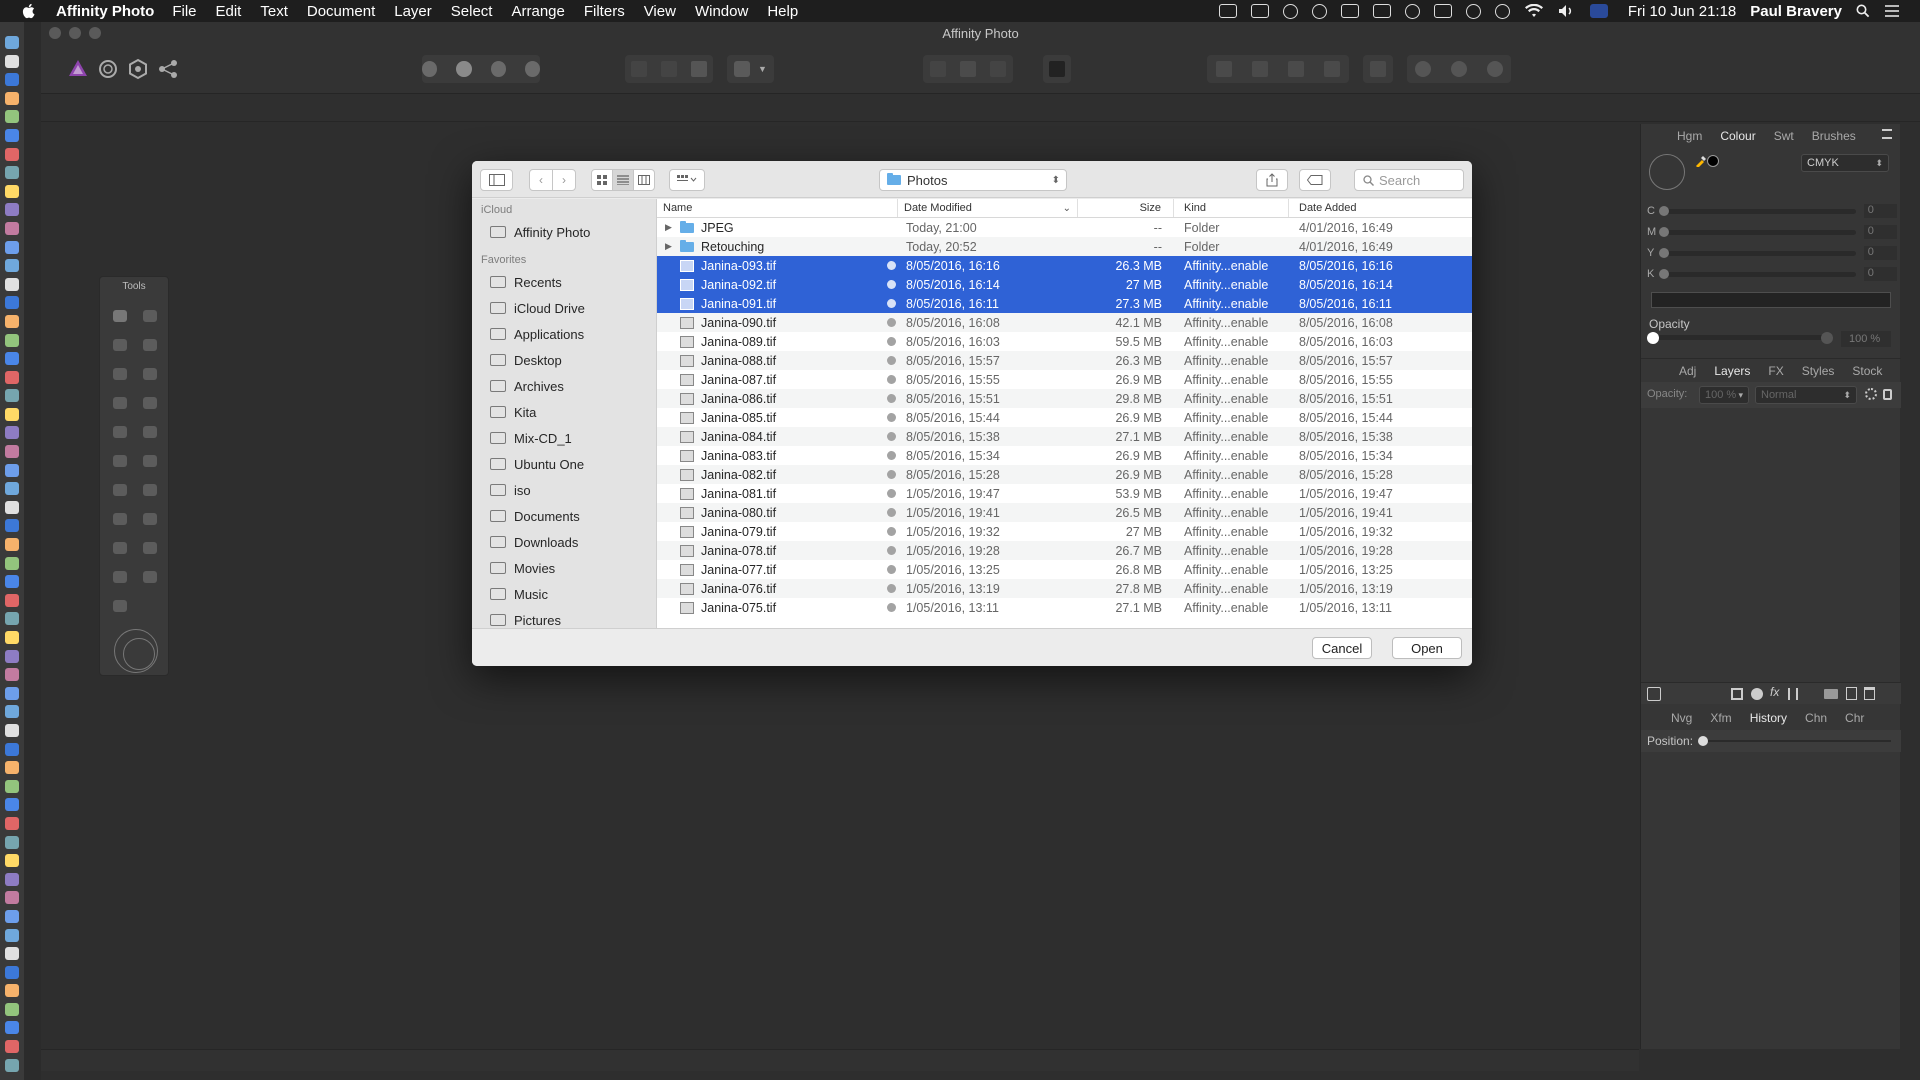 Image resolution: width=1920 pixels, height=1080 pixels. I want to click on apple-logo-icon, so click(29, 11).